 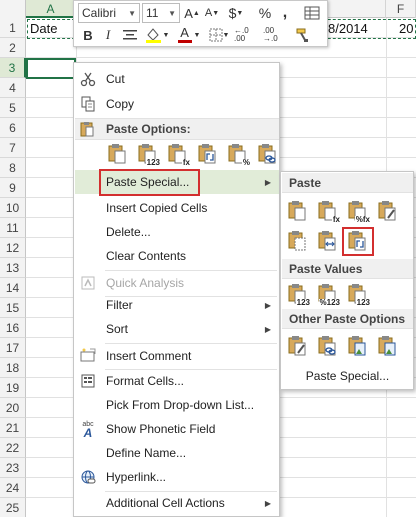 I want to click on menu-item-copy: Copy, so click(x=177, y=104).